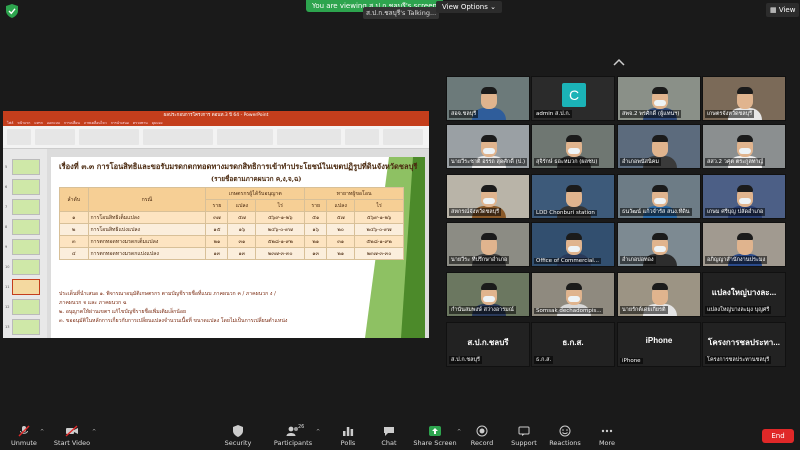  I want to click on participant-tile: ธนวัฒน์ แก้วจำรัส สนง.ที่ดิน, so click(659, 196).